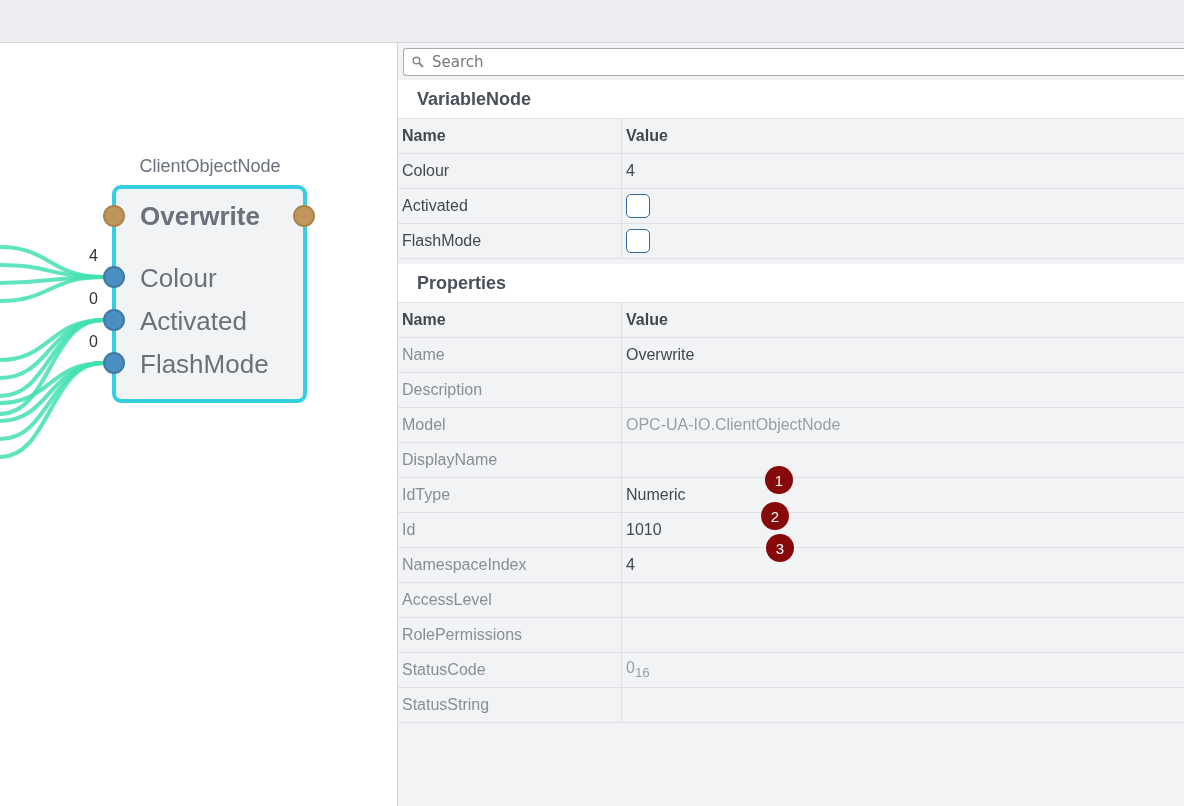  What do you see at coordinates (178, 278) in the screenshot?
I see `input-label: Colour` at bounding box center [178, 278].